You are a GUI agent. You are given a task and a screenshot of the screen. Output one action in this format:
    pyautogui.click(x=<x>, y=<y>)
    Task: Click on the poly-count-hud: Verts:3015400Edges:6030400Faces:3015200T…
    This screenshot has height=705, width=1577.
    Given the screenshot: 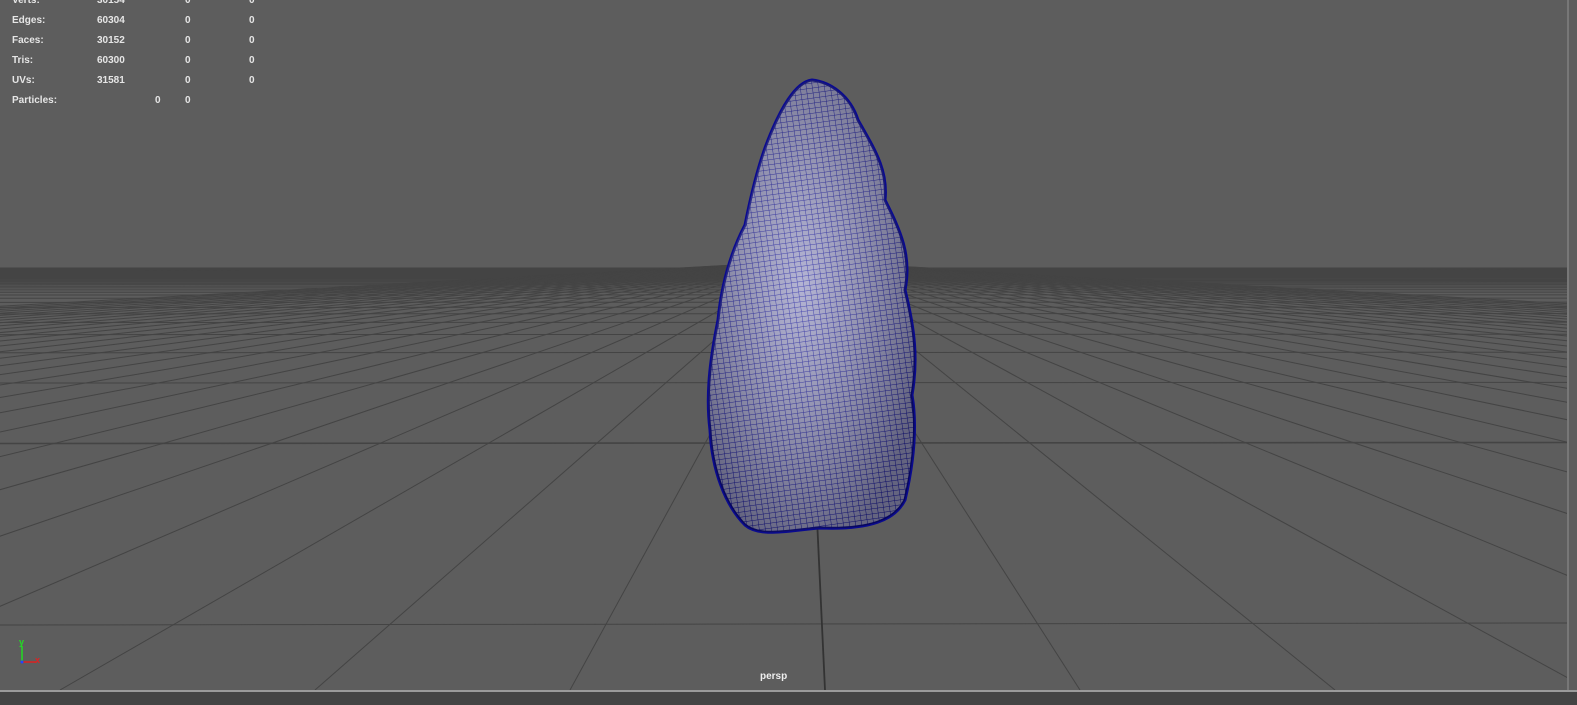 What is the action you would take?
    pyautogui.click(x=147, y=55)
    